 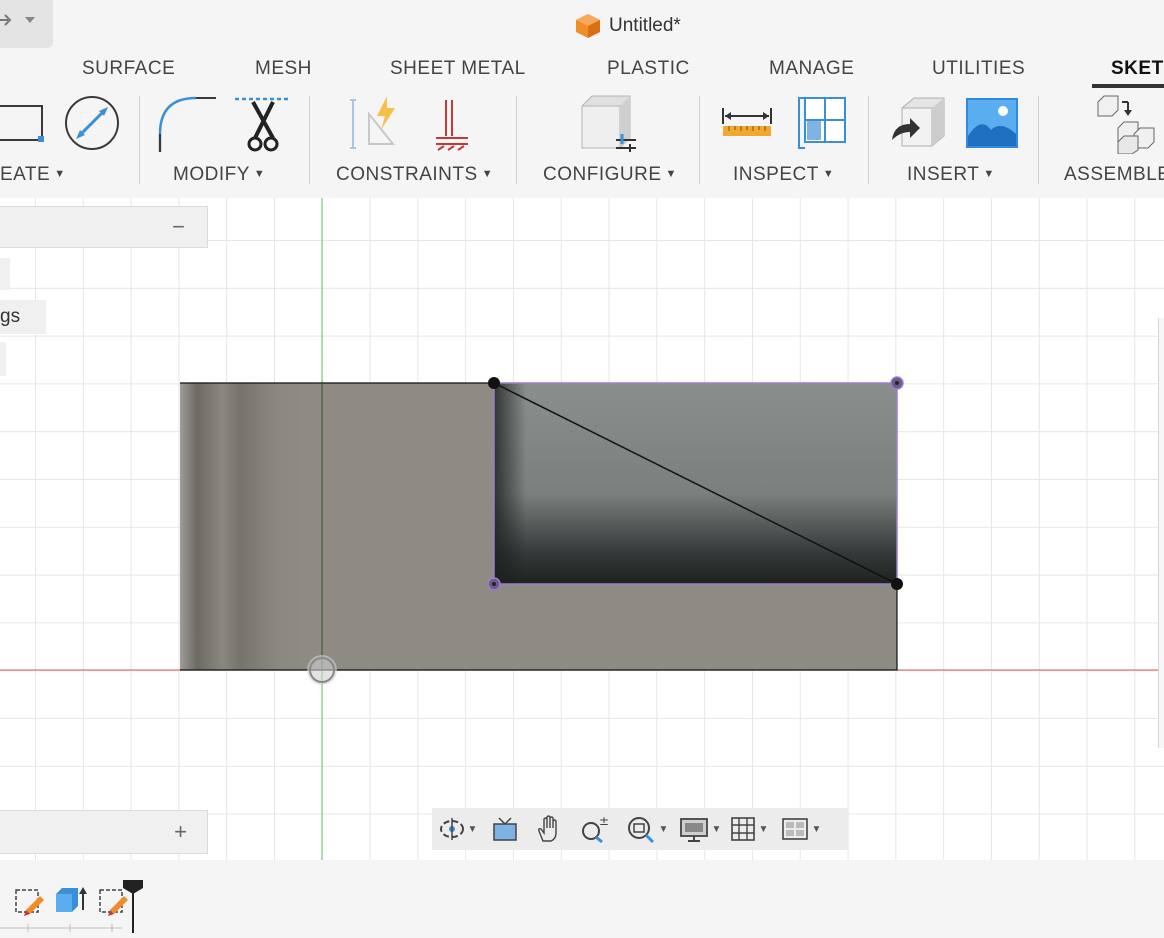 What do you see at coordinates (776, 174) in the screenshot?
I see `inspect-menu-label: INSPECT` at bounding box center [776, 174].